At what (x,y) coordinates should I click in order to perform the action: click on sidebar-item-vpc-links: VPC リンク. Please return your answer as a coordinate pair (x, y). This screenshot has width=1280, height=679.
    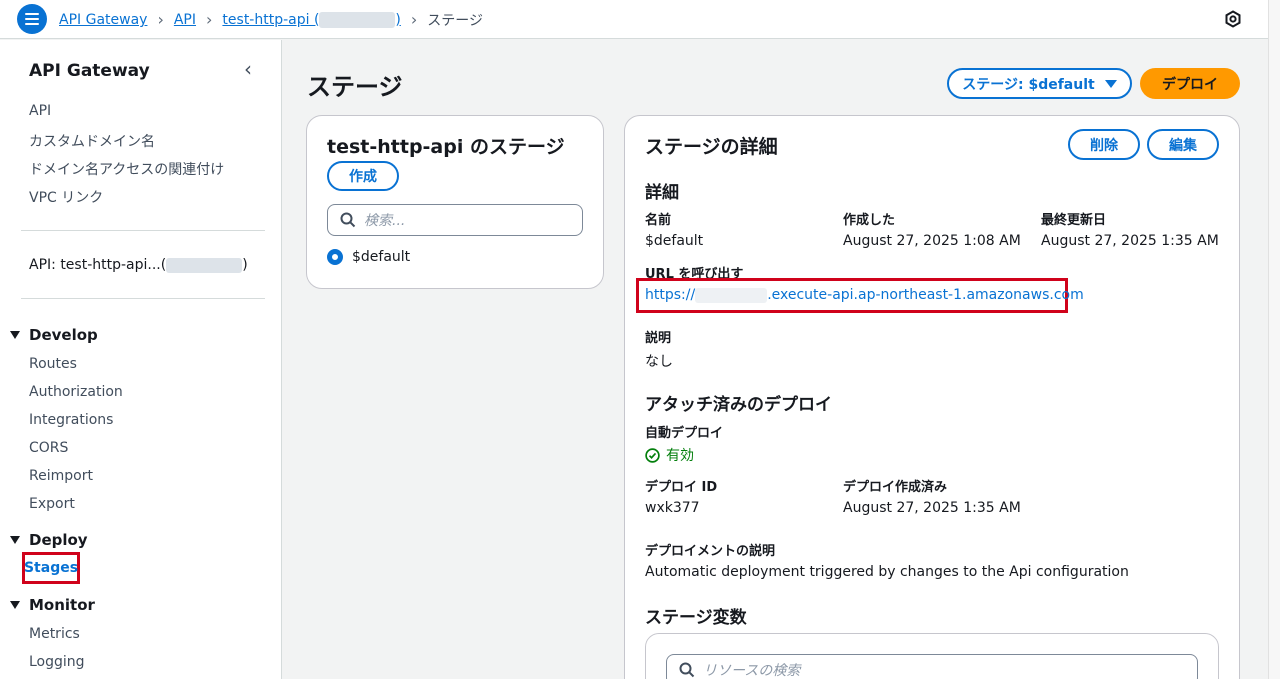
    Looking at the image, I should click on (66, 197).